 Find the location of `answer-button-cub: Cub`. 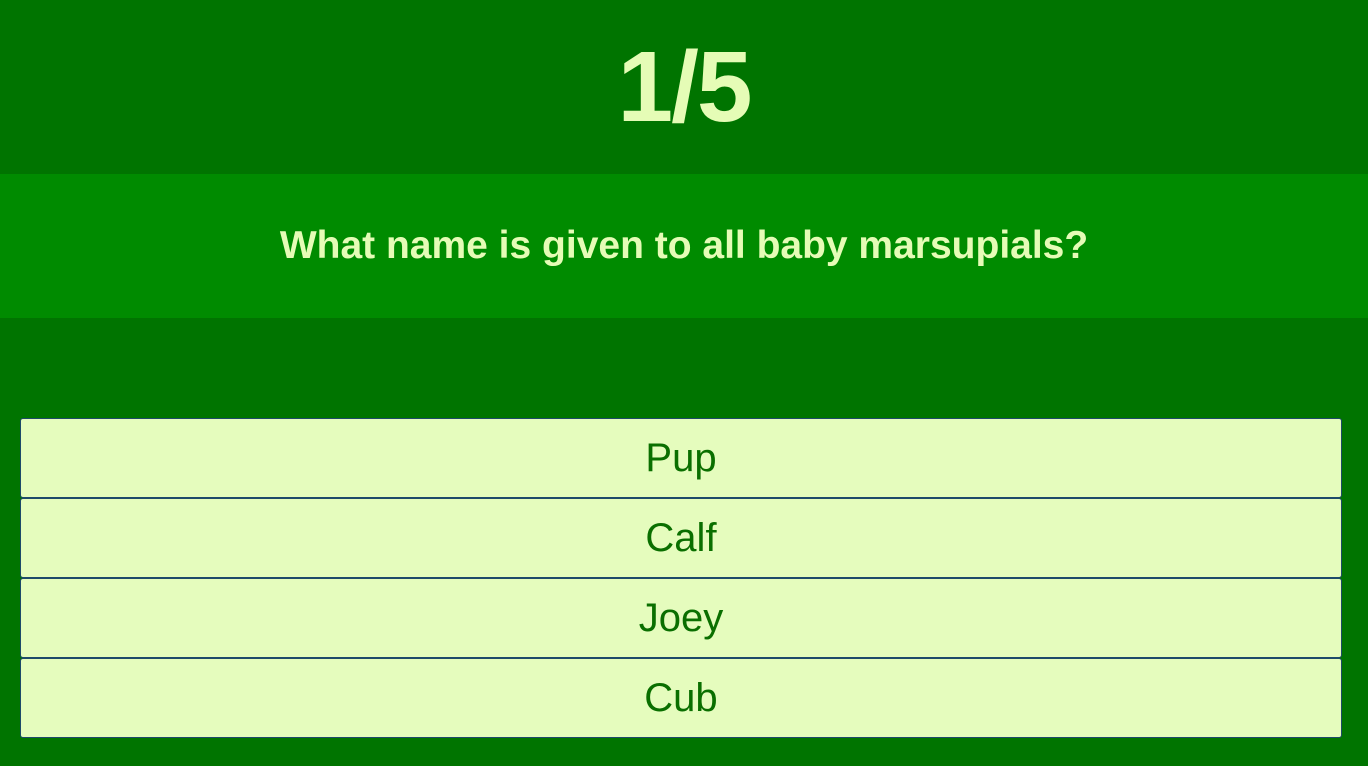

answer-button-cub: Cub is located at coordinates (681, 698).